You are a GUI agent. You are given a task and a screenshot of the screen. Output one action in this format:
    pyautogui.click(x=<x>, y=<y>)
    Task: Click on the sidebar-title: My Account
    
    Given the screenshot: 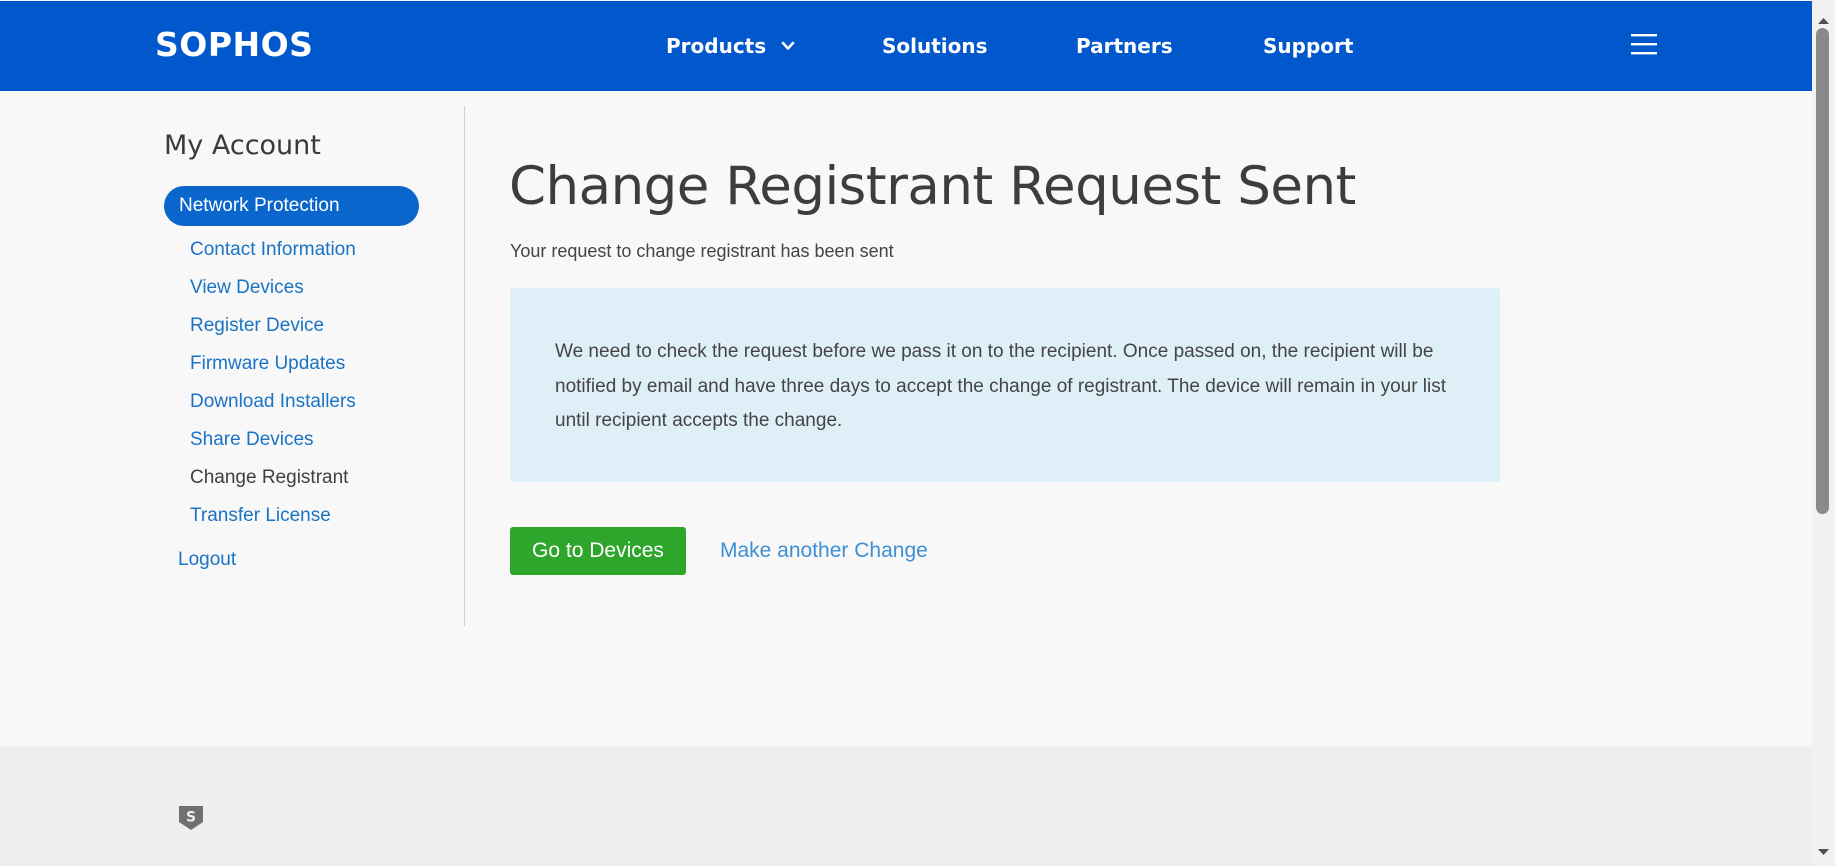 What is the action you would take?
    pyautogui.click(x=242, y=145)
    